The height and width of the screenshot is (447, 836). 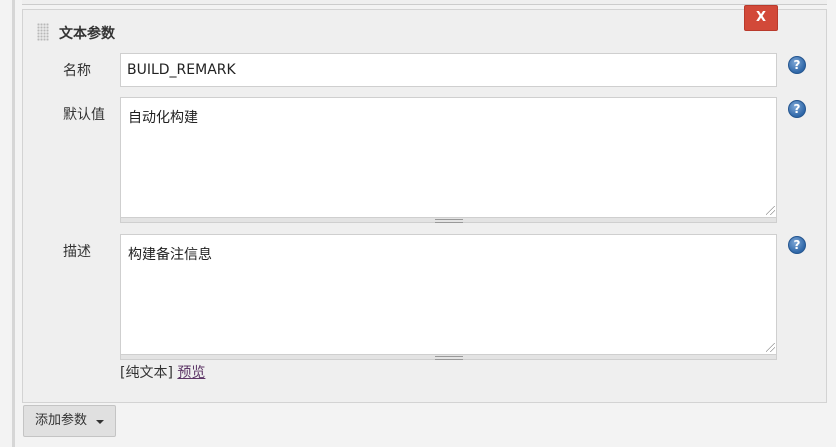 What do you see at coordinates (448, 70) in the screenshot?
I see `name-input` at bounding box center [448, 70].